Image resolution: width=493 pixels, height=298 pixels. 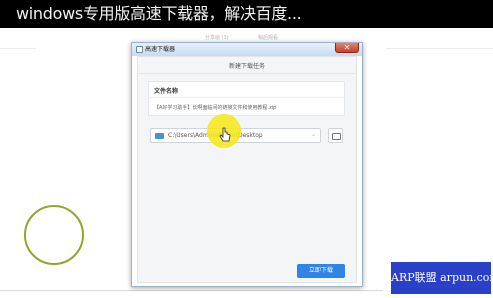 I want to click on window-title: 高速下载器, so click(x=160, y=49).